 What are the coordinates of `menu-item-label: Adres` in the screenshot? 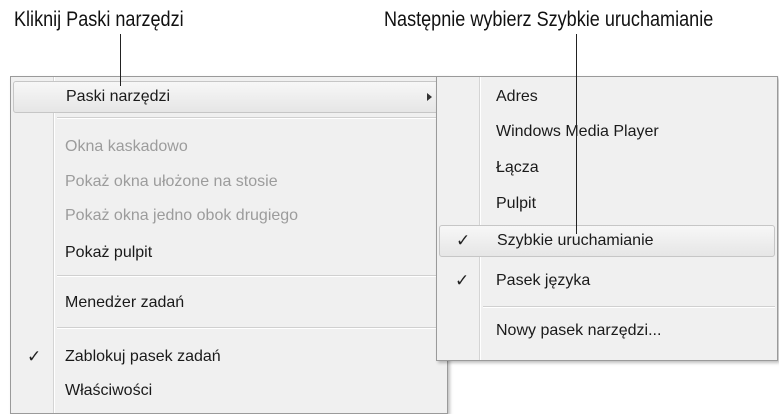 It's located at (517, 96).